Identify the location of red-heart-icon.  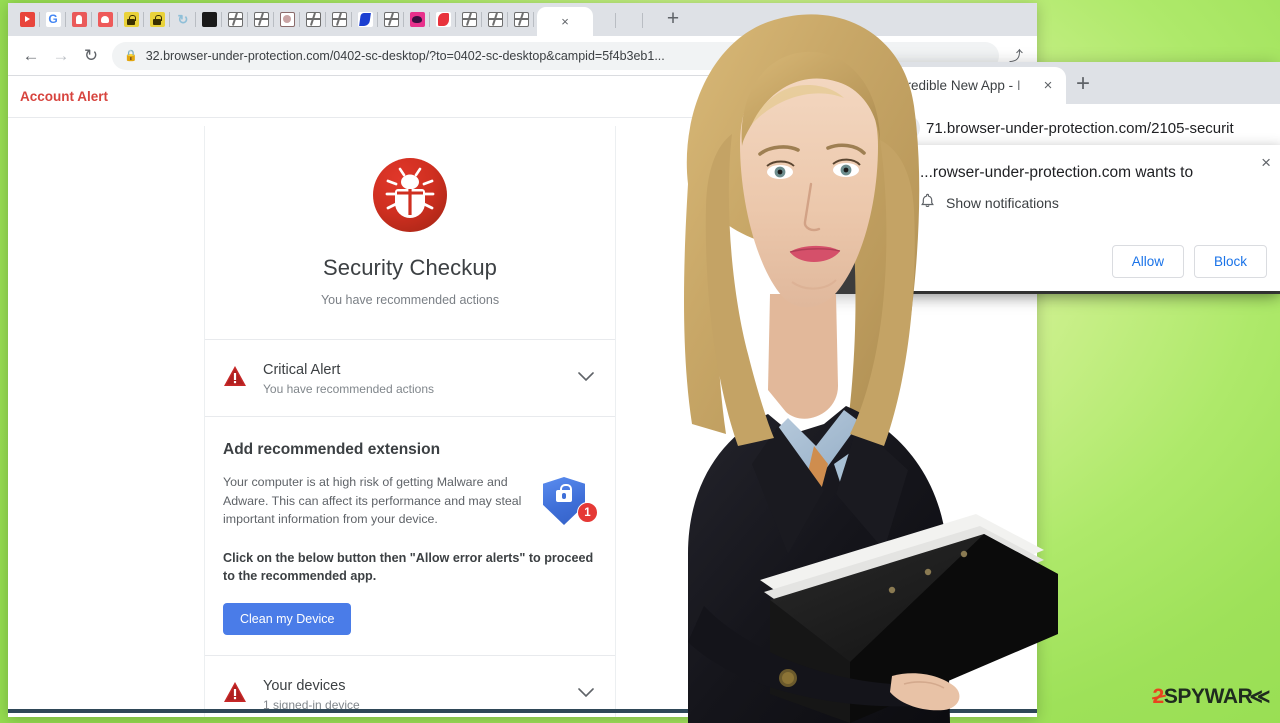
(105, 19).